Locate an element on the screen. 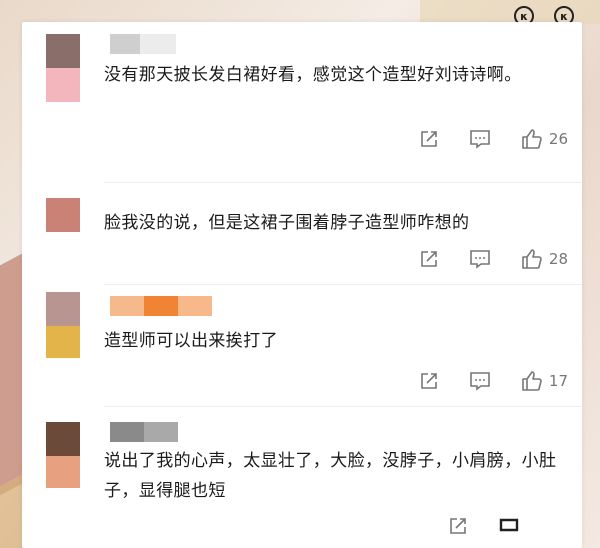 Image resolution: width=600 pixels, height=548 pixels. comment-actions: 26 is located at coordinates (478, 139).